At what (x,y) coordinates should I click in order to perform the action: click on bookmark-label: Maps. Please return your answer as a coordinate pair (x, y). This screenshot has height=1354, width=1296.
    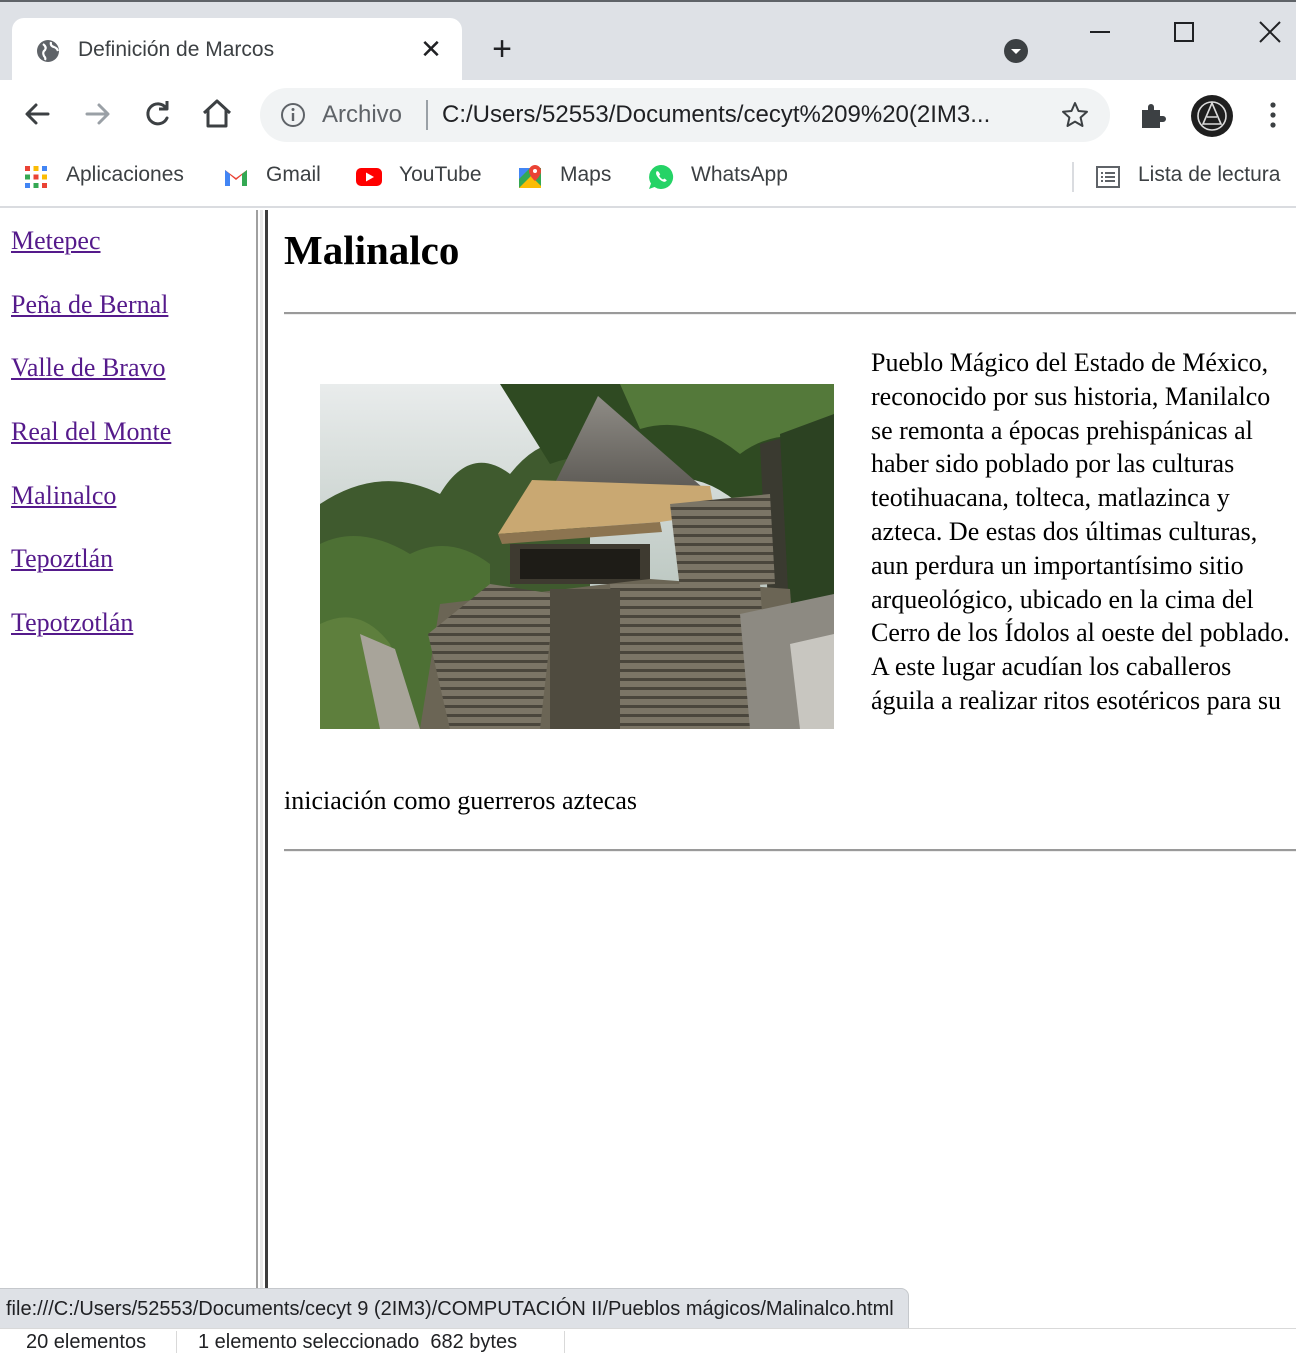
    Looking at the image, I should click on (586, 174).